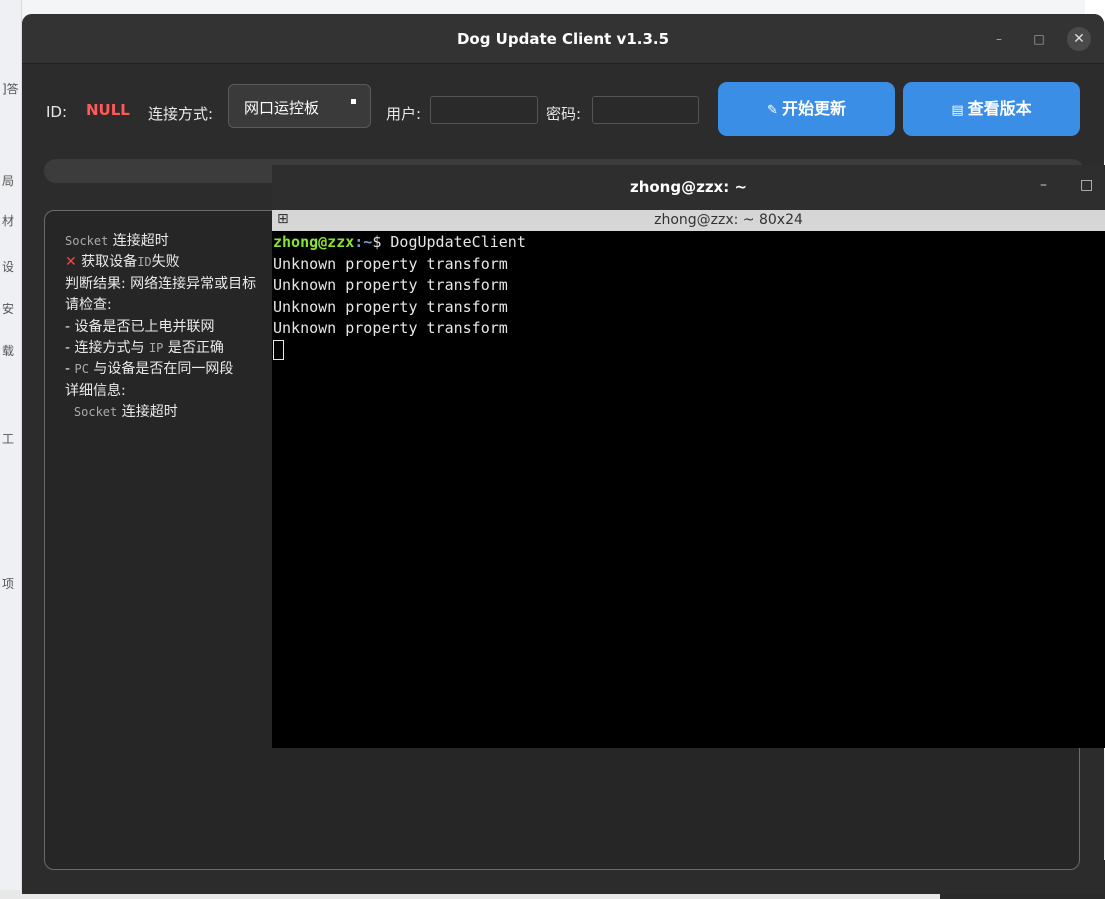 This screenshot has width=1105, height=899. I want to click on background-glyph: ]答, so click(10, 89).